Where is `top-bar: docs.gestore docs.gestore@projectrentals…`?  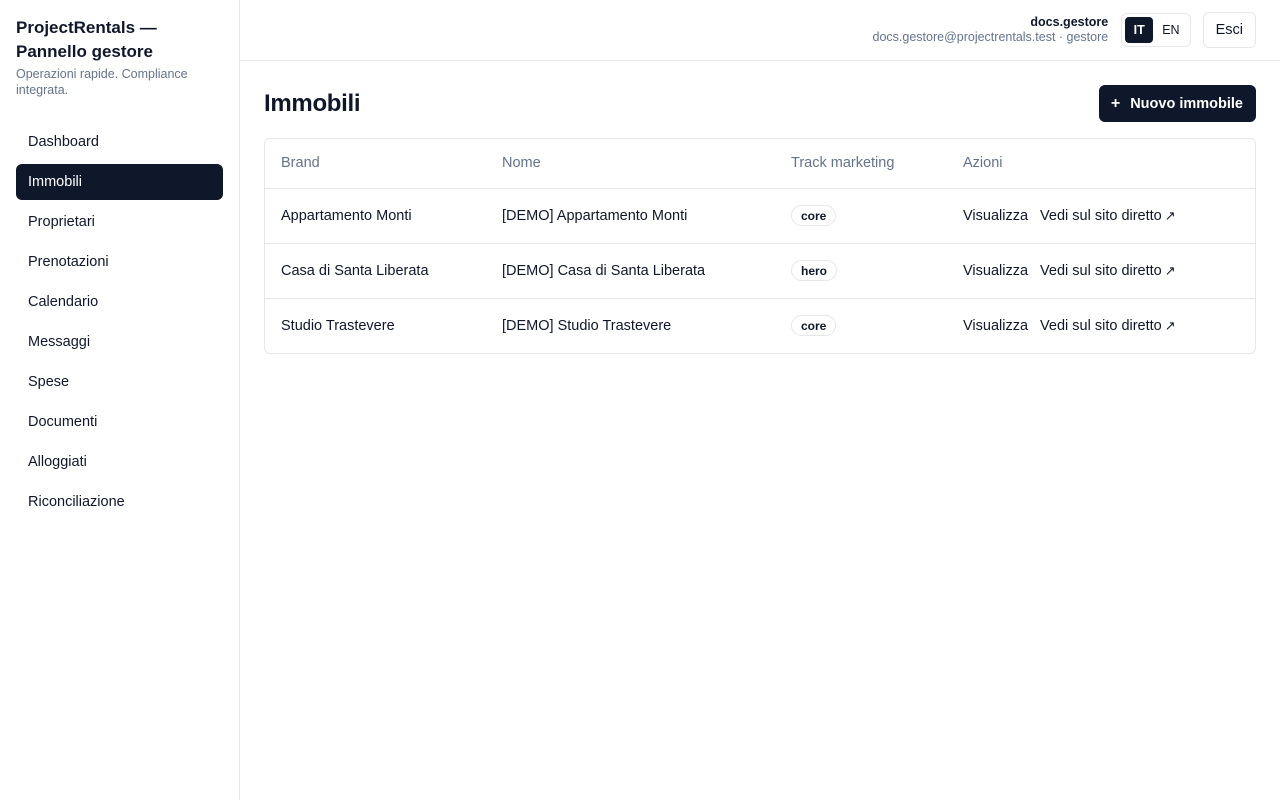 top-bar: docs.gestore docs.gestore@projectrentals… is located at coordinates (760, 30).